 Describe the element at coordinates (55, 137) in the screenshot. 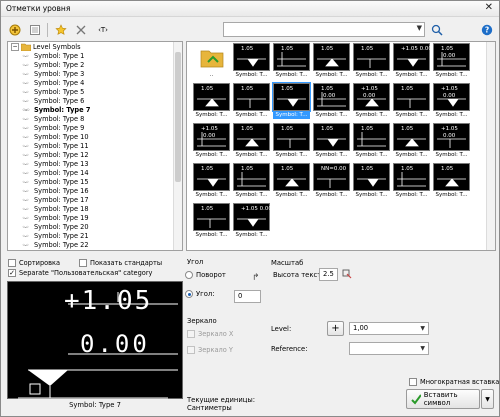

I see `tree-item: ◦-◦ Symbol: Type 10` at that location.